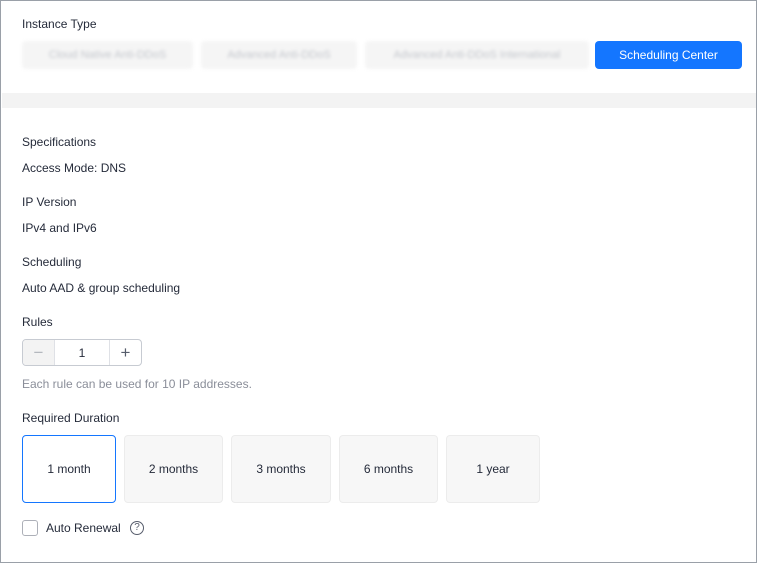  What do you see at coordinates (388, 469) in the screenshot?
I see `duration-option-6-months: 6 months` at bounding box center [388, 469].